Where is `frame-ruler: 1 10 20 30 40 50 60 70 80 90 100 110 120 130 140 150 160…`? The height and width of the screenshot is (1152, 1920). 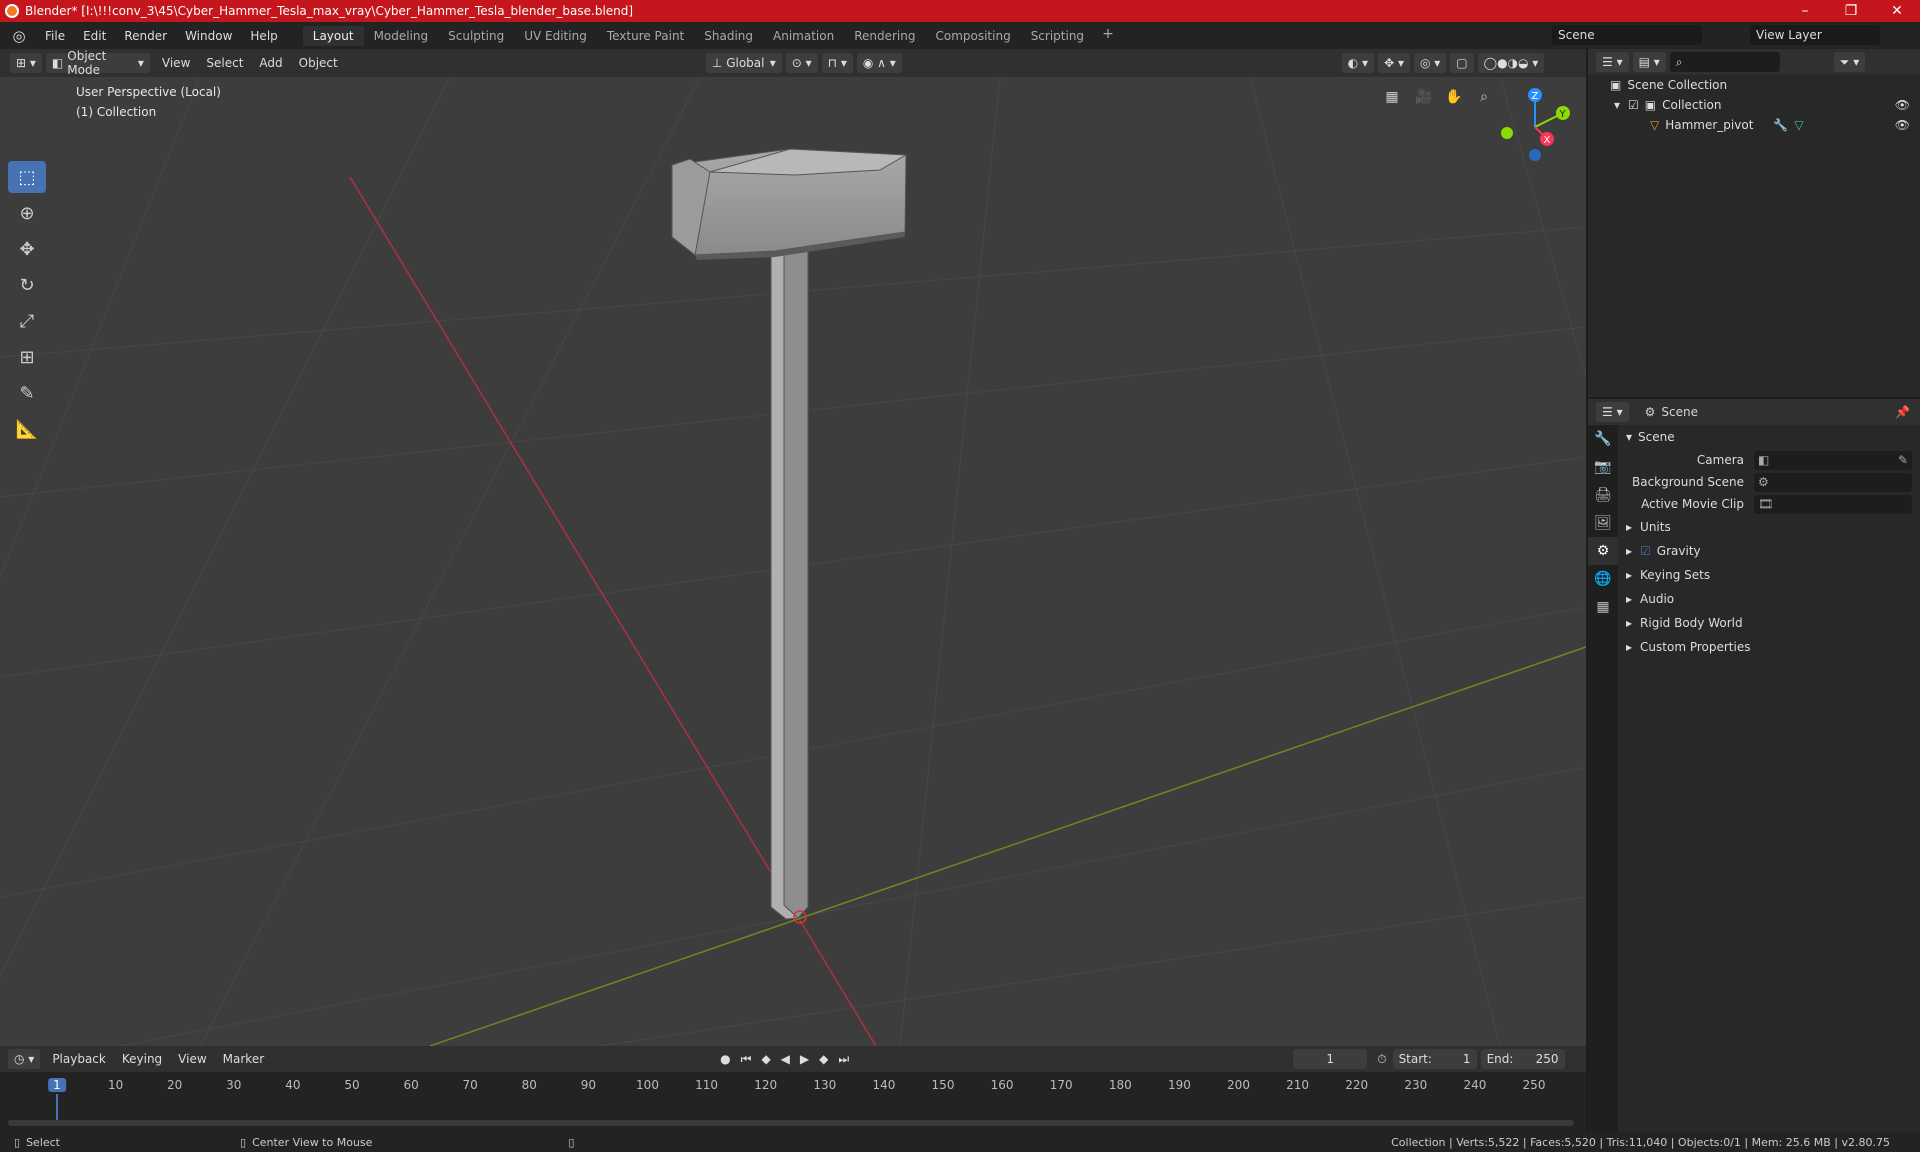
frame-ruler: 1 10 20 30 40 50 60 70 80 90 100 110 120 130 140 150 160… is located at coordinates (793, 1098).